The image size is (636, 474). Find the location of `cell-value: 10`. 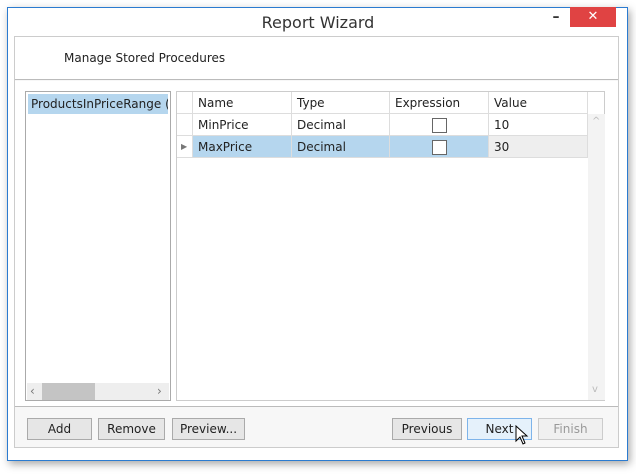

cell-value: 10 is located at coordinates (538, 125).